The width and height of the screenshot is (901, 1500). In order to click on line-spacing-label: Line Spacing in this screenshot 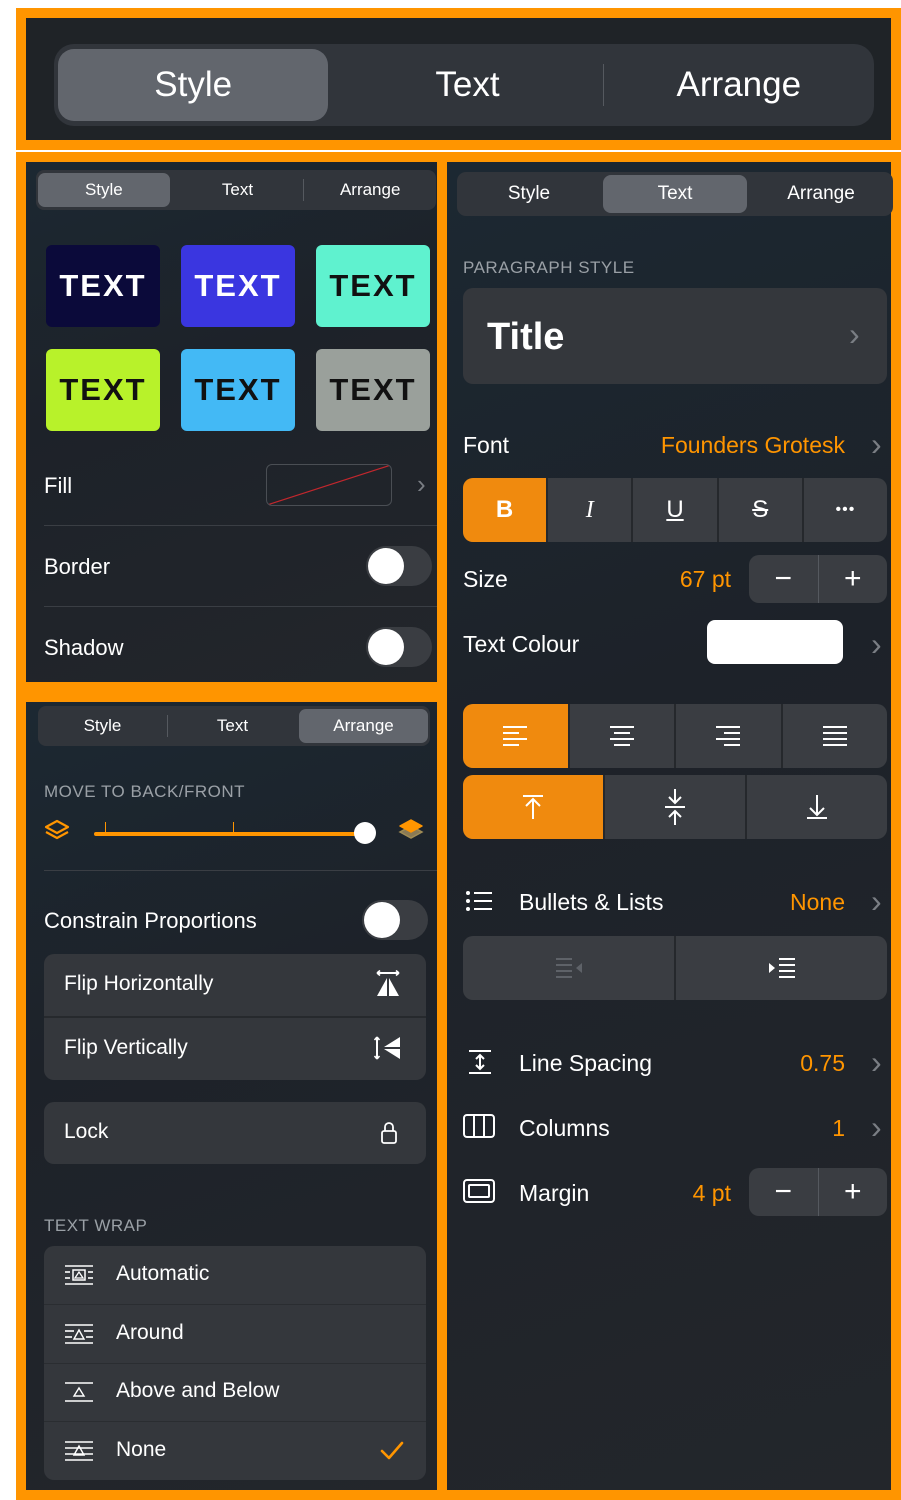, I will do `click(585, 1063)`.